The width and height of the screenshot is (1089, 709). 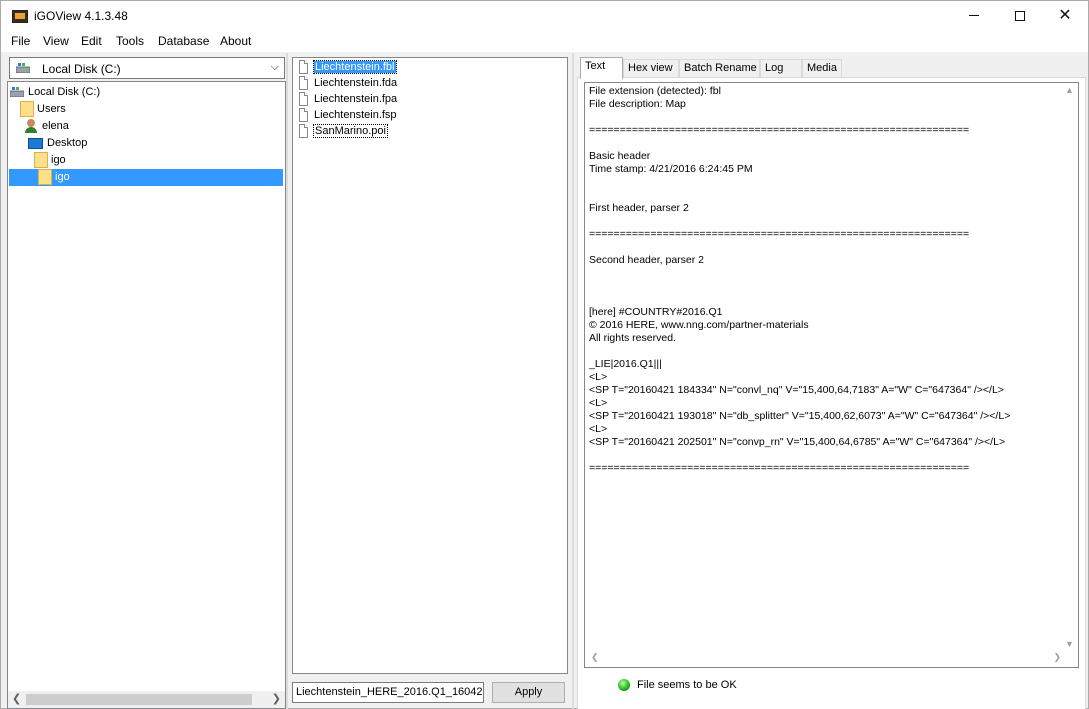 I want to click on maximize-icon, so click(x=1020, y=15).